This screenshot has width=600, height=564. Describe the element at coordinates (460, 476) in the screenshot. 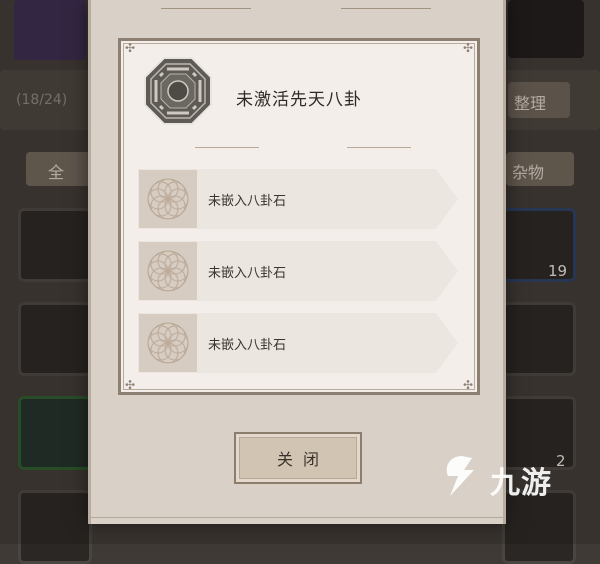

I see `watermark-logo-icon` at that location.